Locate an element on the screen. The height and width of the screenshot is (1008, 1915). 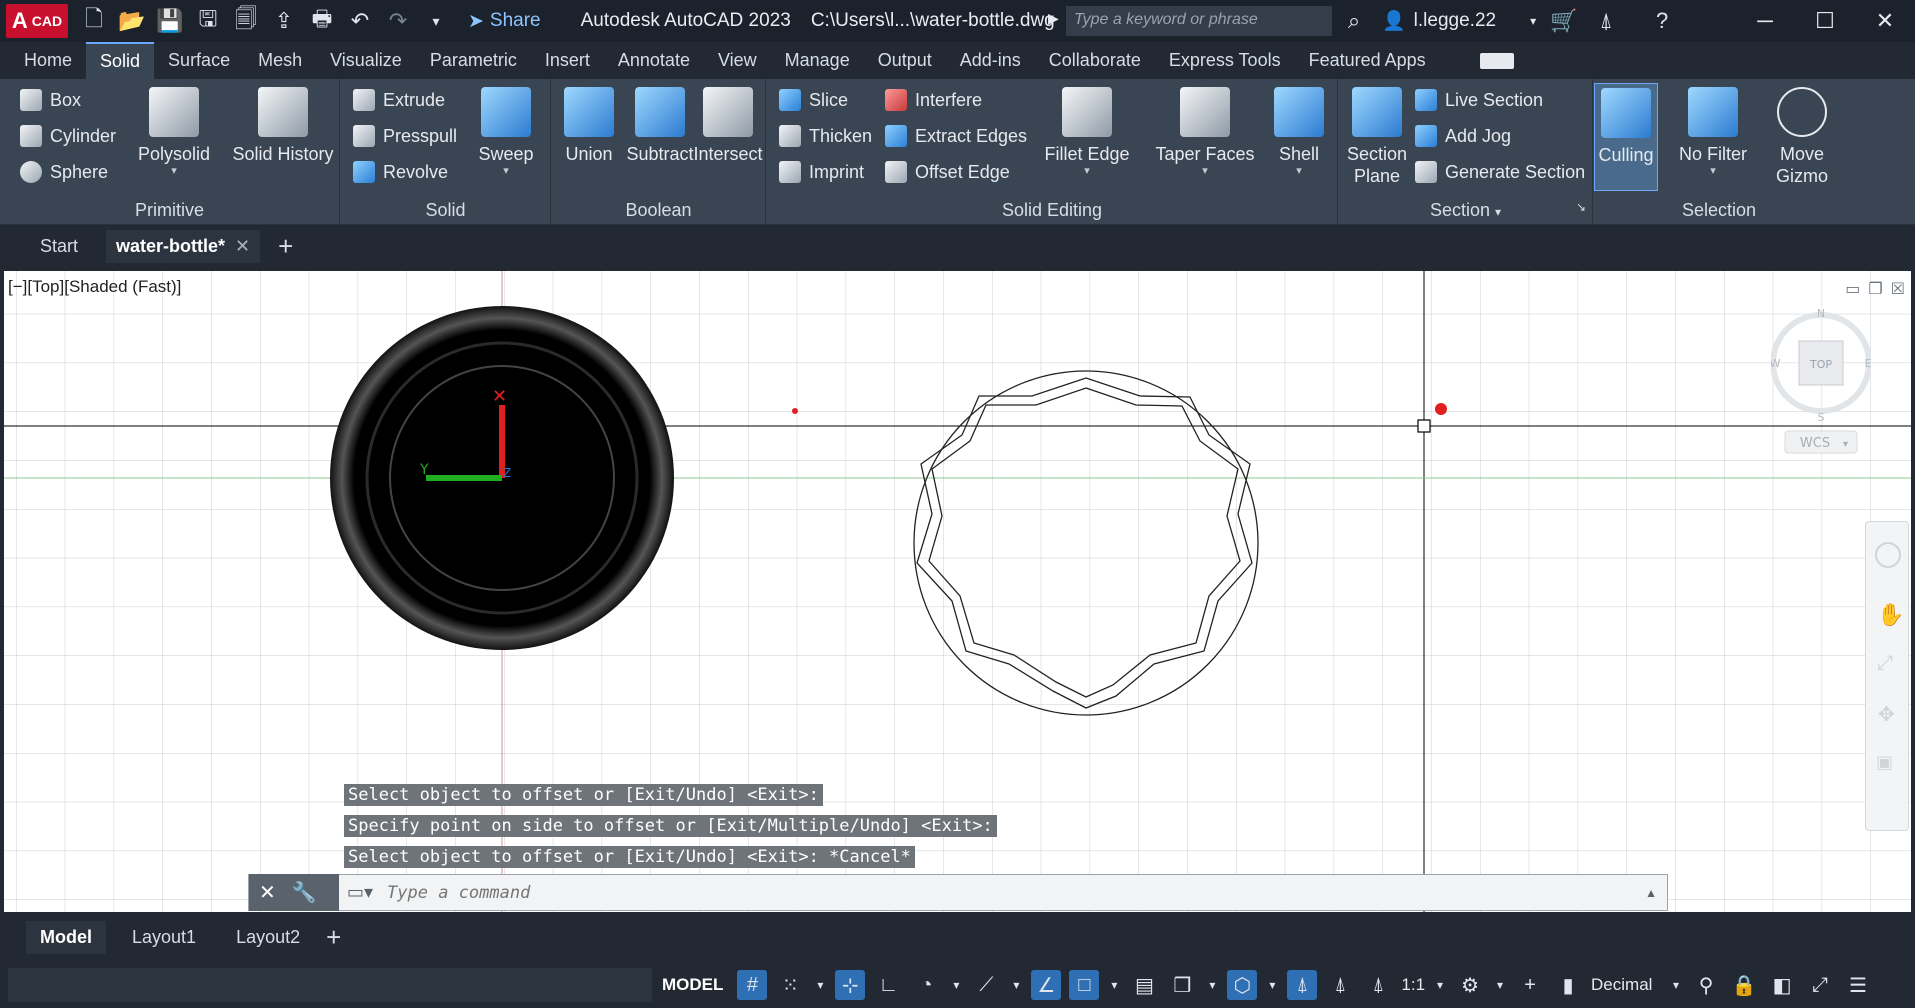
tab-model: Model is located at coordinates (66, 937).